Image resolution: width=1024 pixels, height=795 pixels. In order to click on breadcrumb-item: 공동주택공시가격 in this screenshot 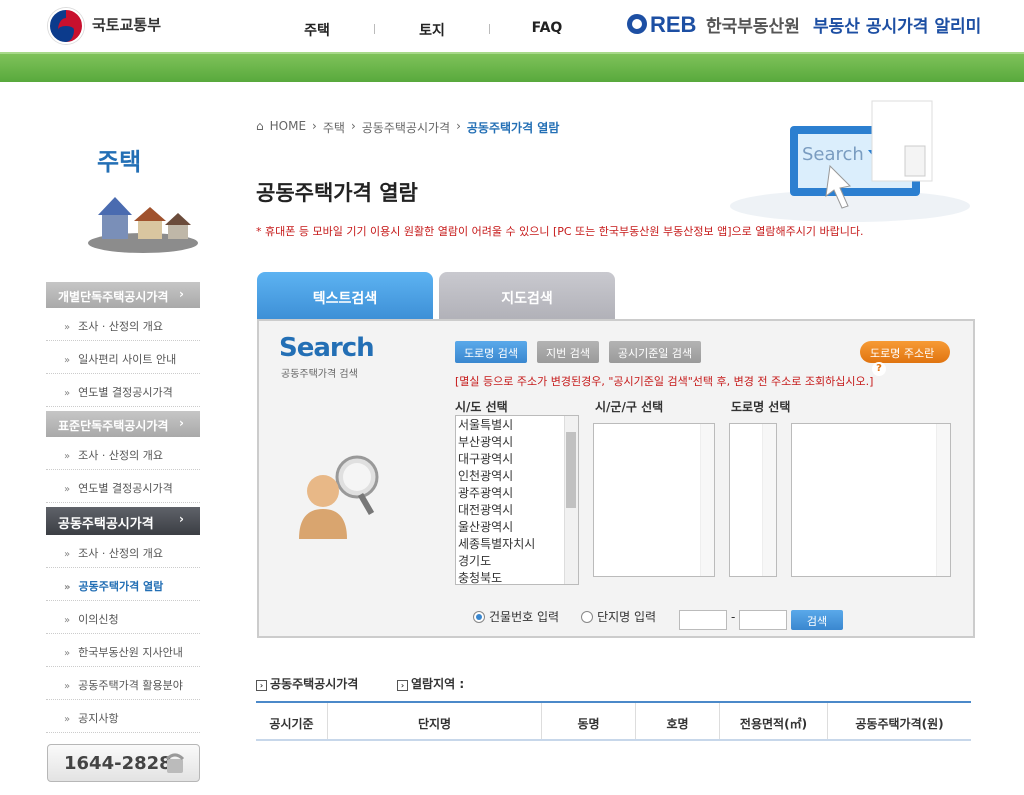, I will do `click(406, 127)`.